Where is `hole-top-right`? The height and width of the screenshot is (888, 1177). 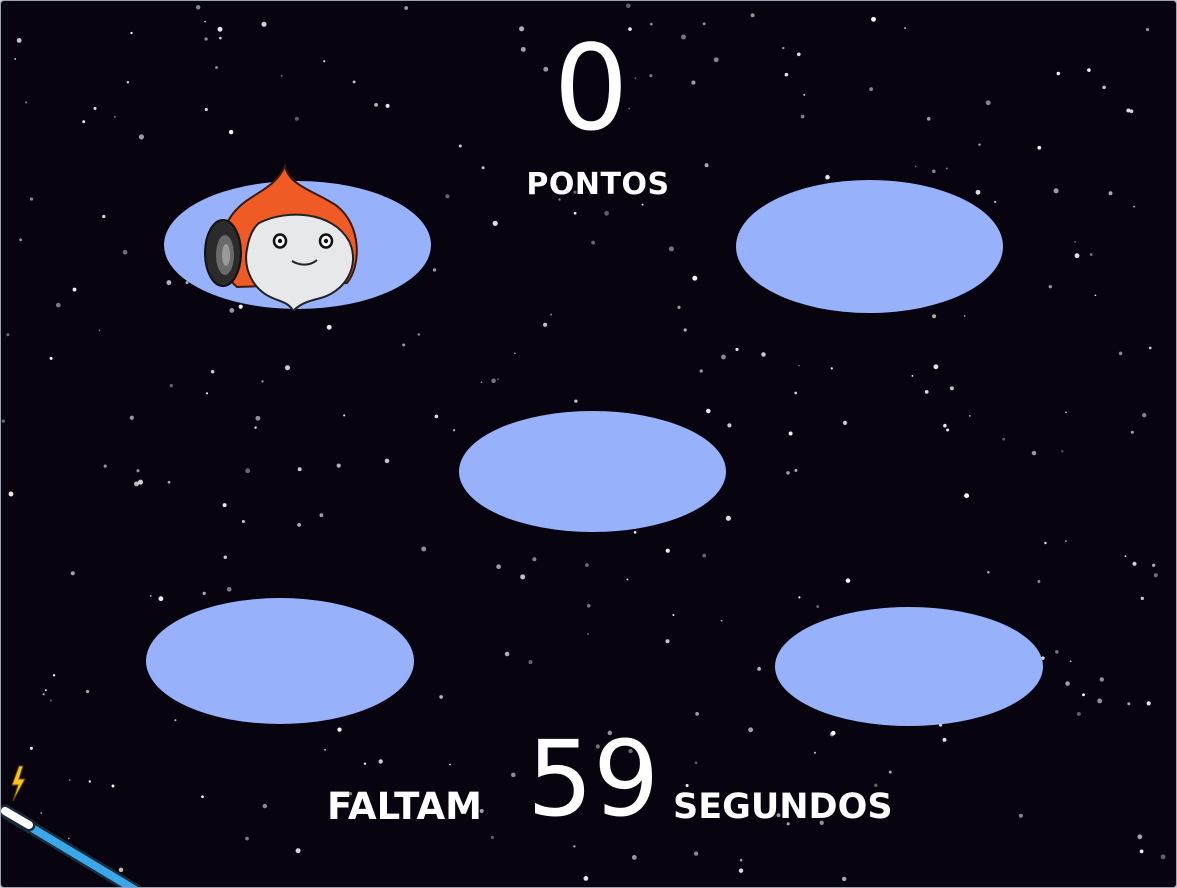
hole-top-right is located at coordinates (869, 246).